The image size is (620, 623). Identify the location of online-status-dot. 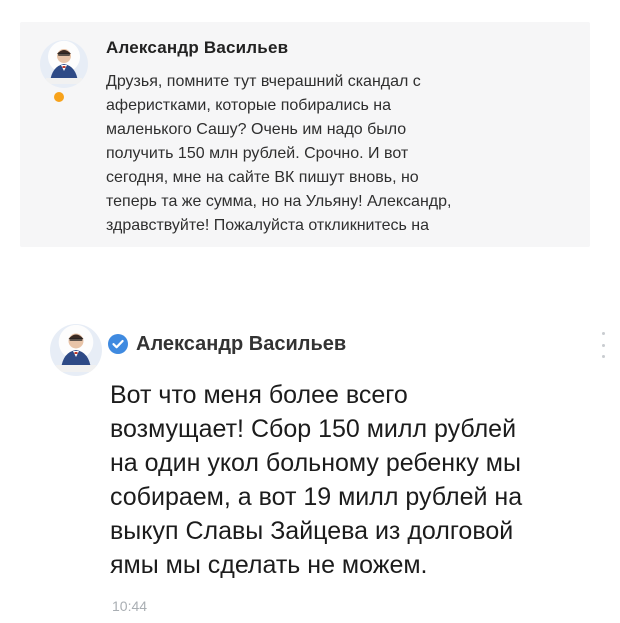
(59, 97).